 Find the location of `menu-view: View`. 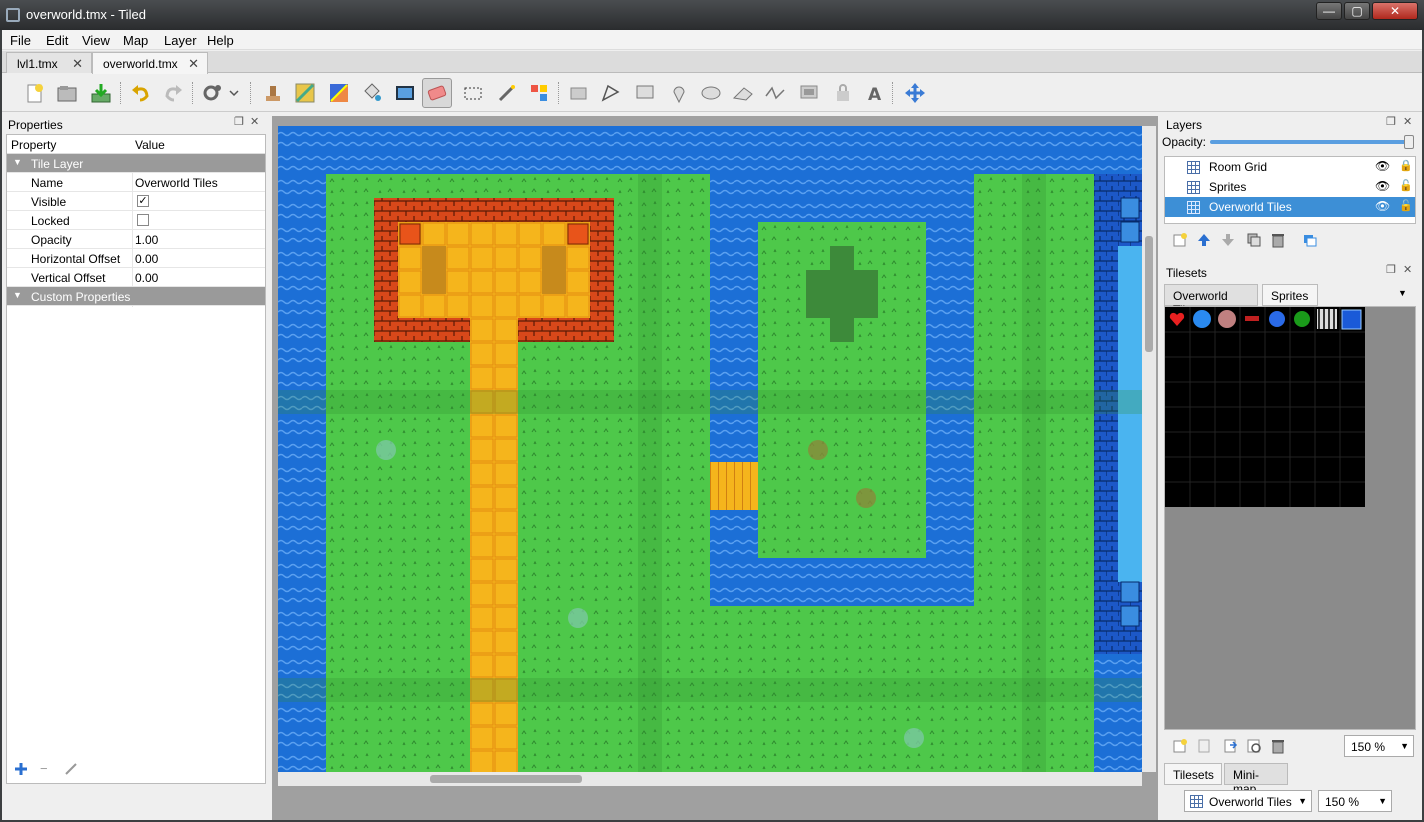

menu-view: View is located at coordinates (96, 40).